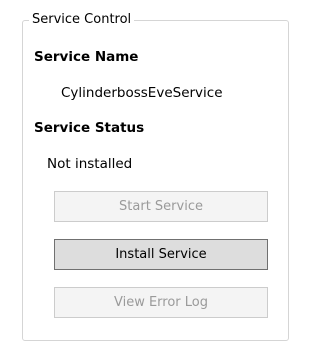 Image resolution: width=320 pixels, height=356 pixels. What do you see at coordinates (82, 20) in the screenshot?
I see `group-title: Service Control` at bounding box center [82, 20].